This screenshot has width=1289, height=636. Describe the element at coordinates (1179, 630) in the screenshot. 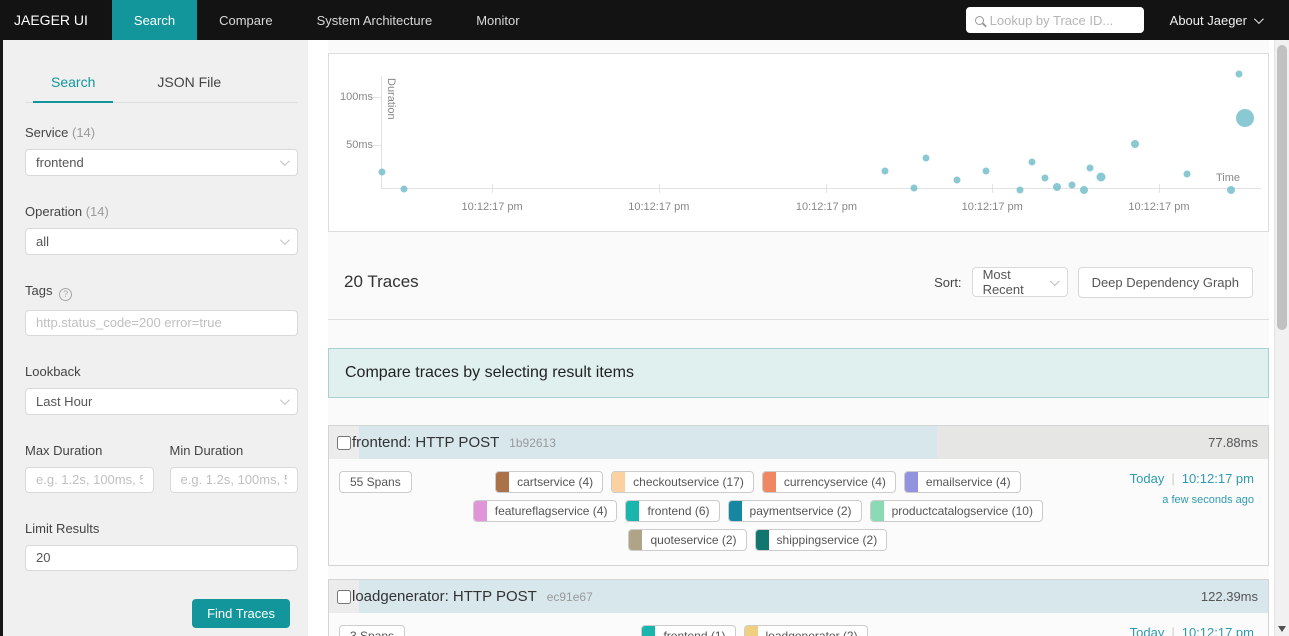

I see `trace-timestamp: Today|10:12:17 pm a few seconds ago` at that location.